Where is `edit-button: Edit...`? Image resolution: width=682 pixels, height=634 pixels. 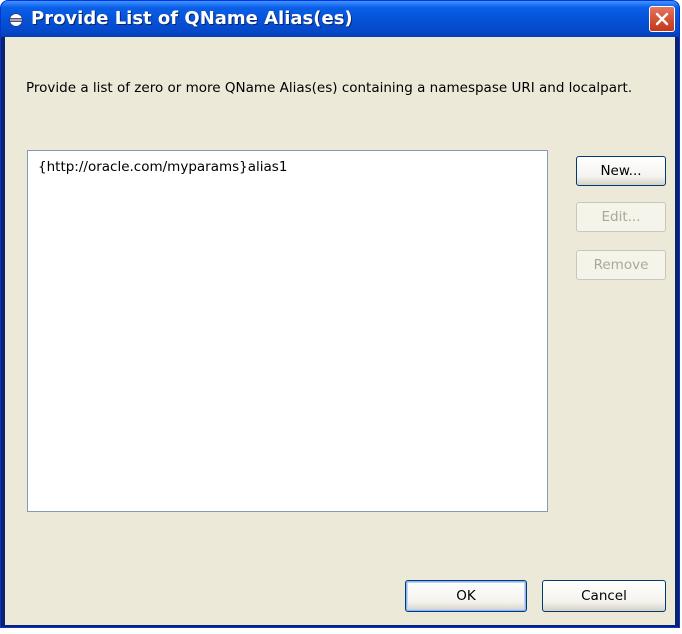
edit-button: Edit... is located at coordinates (621, 217).